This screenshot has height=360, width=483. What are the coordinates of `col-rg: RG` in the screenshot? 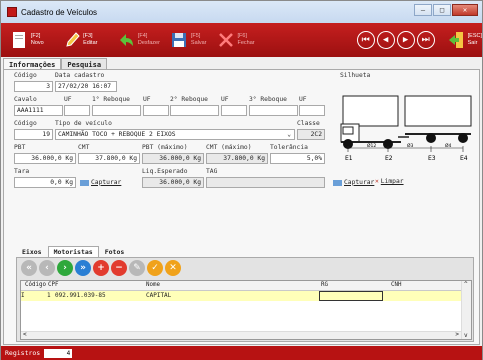 It's located at (324, 285).